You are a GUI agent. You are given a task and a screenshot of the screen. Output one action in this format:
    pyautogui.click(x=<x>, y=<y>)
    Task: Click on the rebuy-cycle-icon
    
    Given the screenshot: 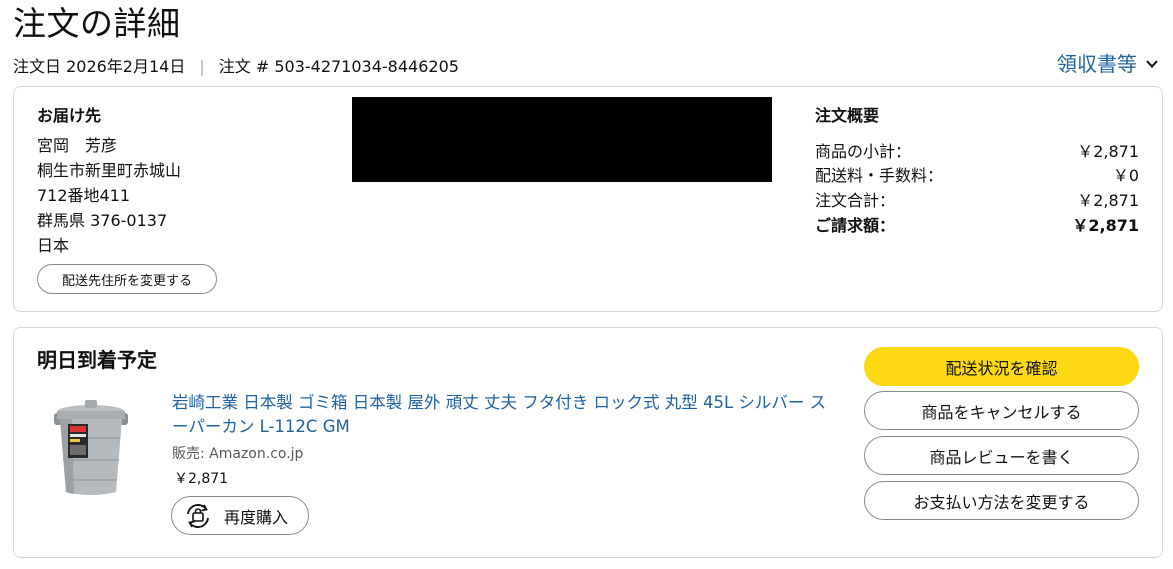 What is the action you would take?
    pyautogui.click(x=198, y=515)
    